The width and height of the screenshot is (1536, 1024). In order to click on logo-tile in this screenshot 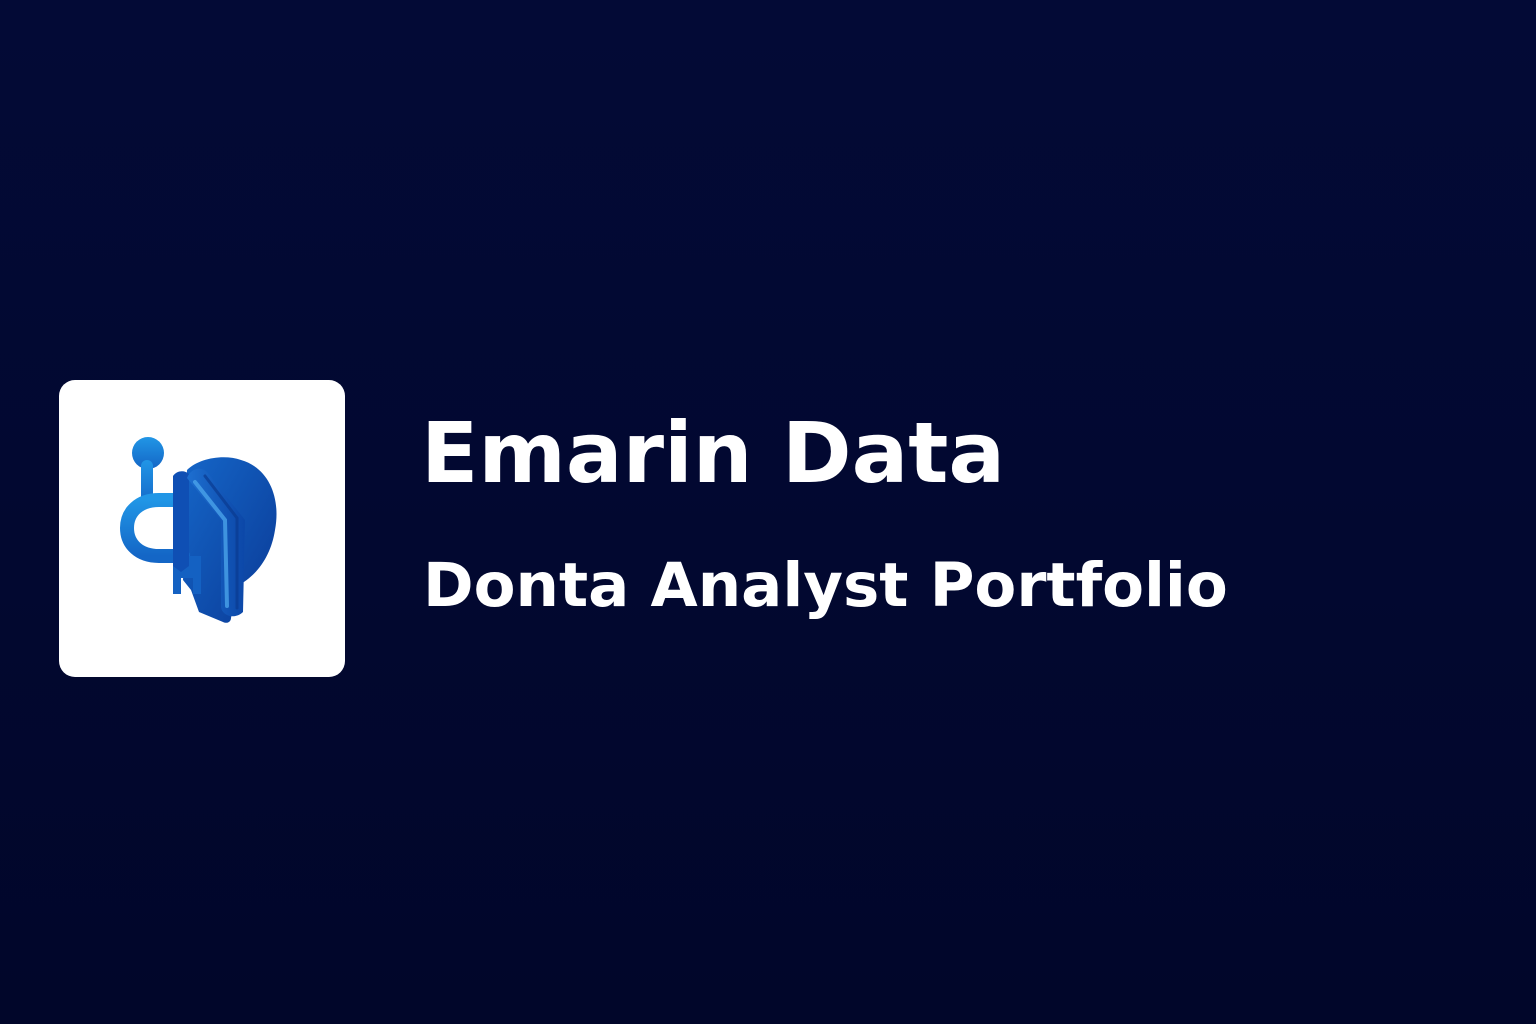, I will do `click(202, 528)`.